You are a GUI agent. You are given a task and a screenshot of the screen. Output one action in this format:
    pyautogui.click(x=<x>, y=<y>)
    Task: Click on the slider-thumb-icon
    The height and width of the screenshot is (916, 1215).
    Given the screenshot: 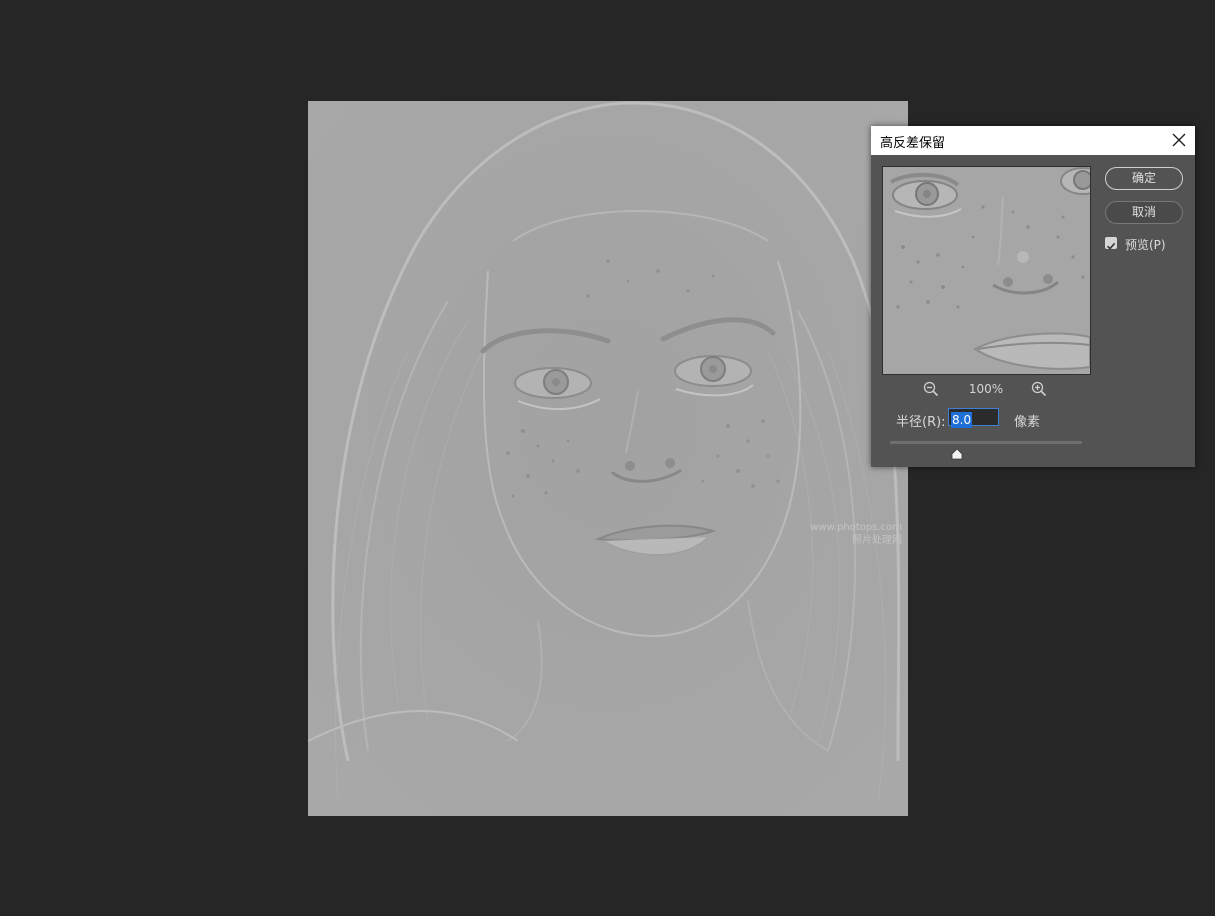 What is the action you would take?
    pyautogui.click(x=957, y=454)
    